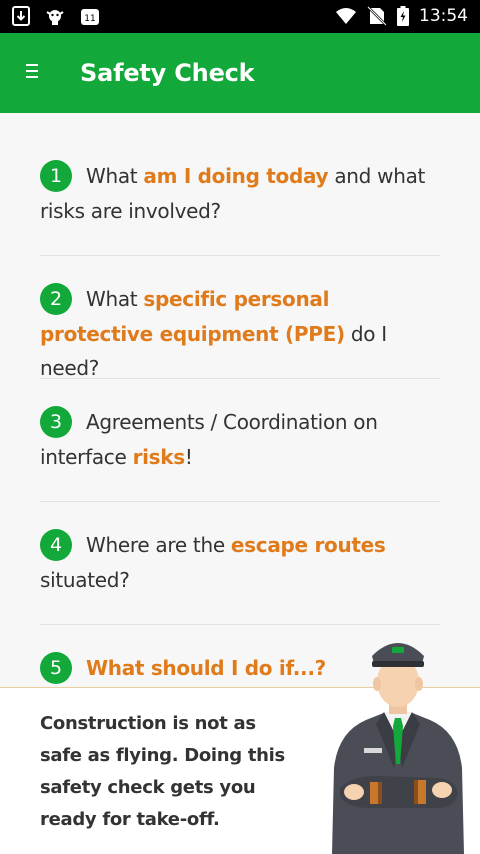 The image size is (480, 854). What do you see at coordinates (56, 298) in the screenshot?
I see `step-number-badge: 2` at bounding box center [56, 298].